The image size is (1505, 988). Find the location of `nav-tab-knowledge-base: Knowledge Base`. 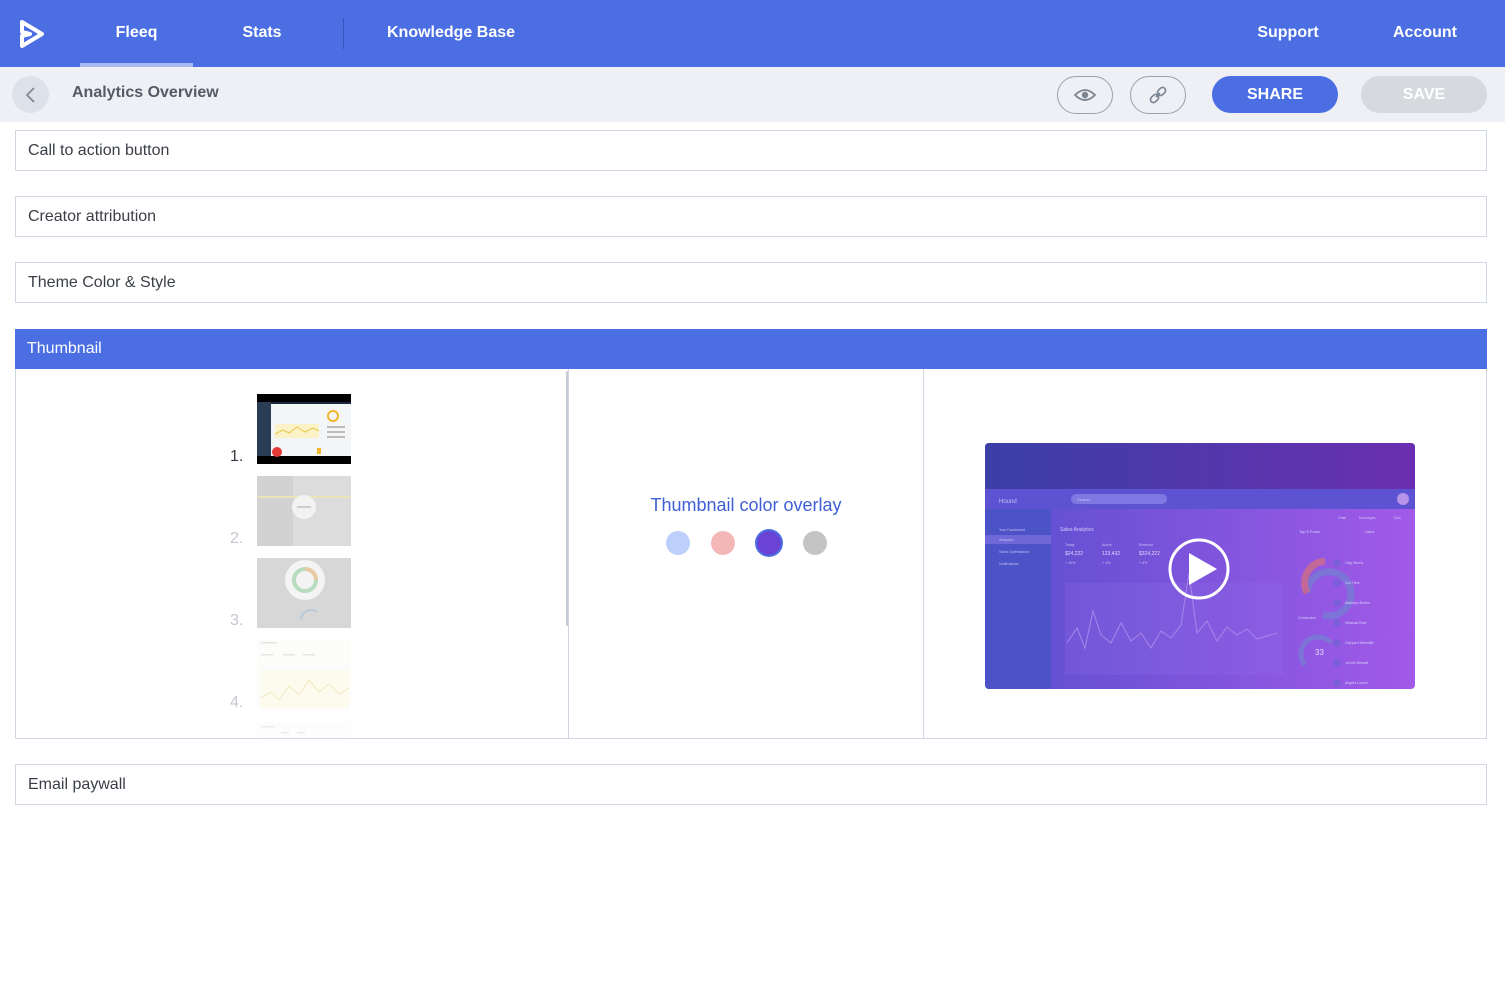

nav-tab-knowledge-base: Knowledge Base is located at coordinates (451, 33).